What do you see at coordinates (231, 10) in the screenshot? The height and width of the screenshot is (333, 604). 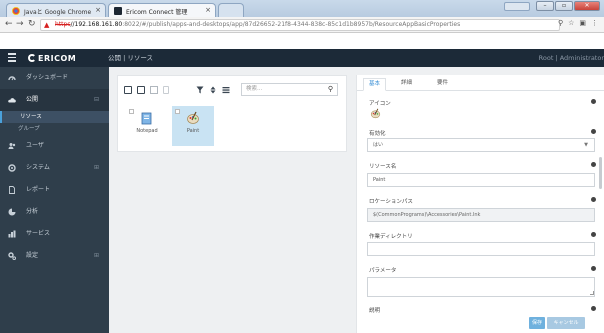 I see `new-tab-button` at bounding box center [231, 10].